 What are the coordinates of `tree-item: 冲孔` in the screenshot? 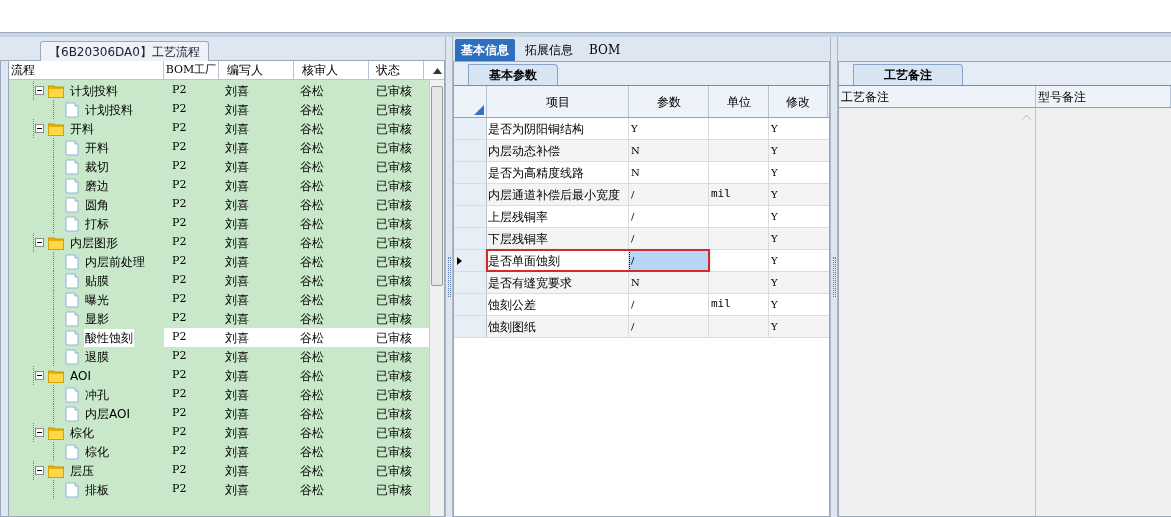 It's located at (97, 394).